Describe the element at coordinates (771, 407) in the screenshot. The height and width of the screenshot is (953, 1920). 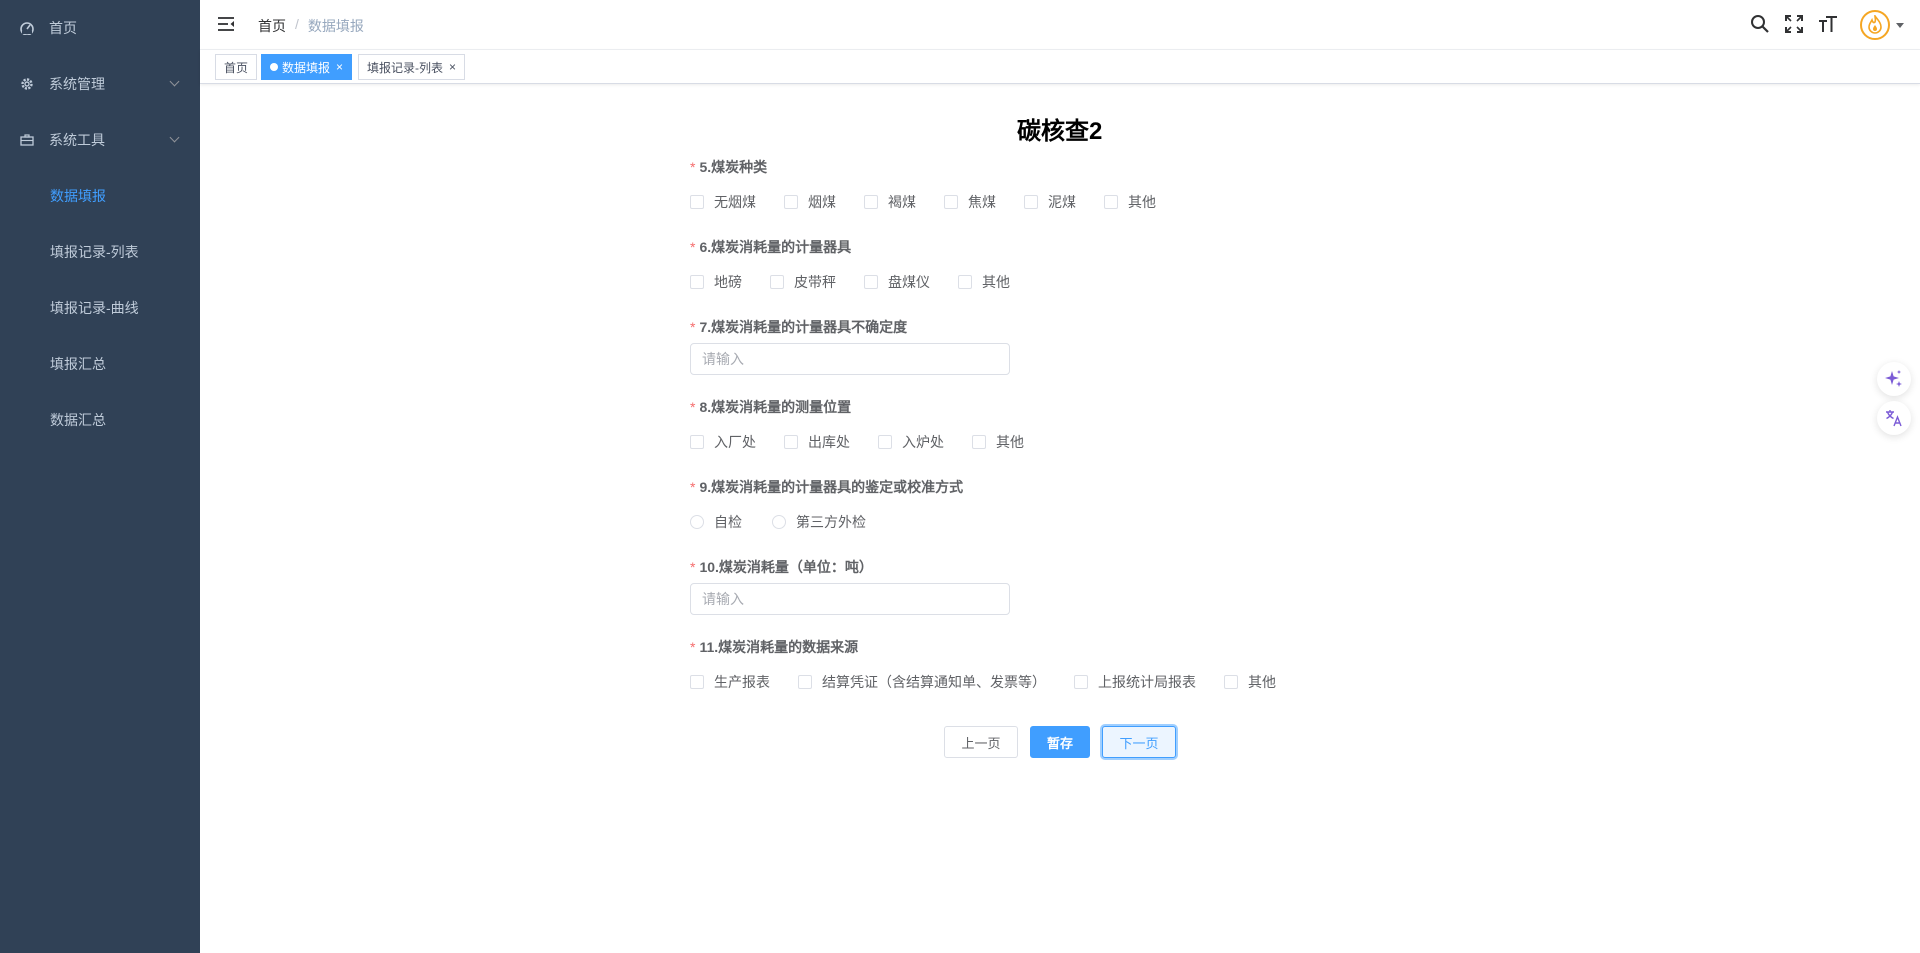
I see `question-label-8: * 8.煤炭消耗量的测量位置` at that location.